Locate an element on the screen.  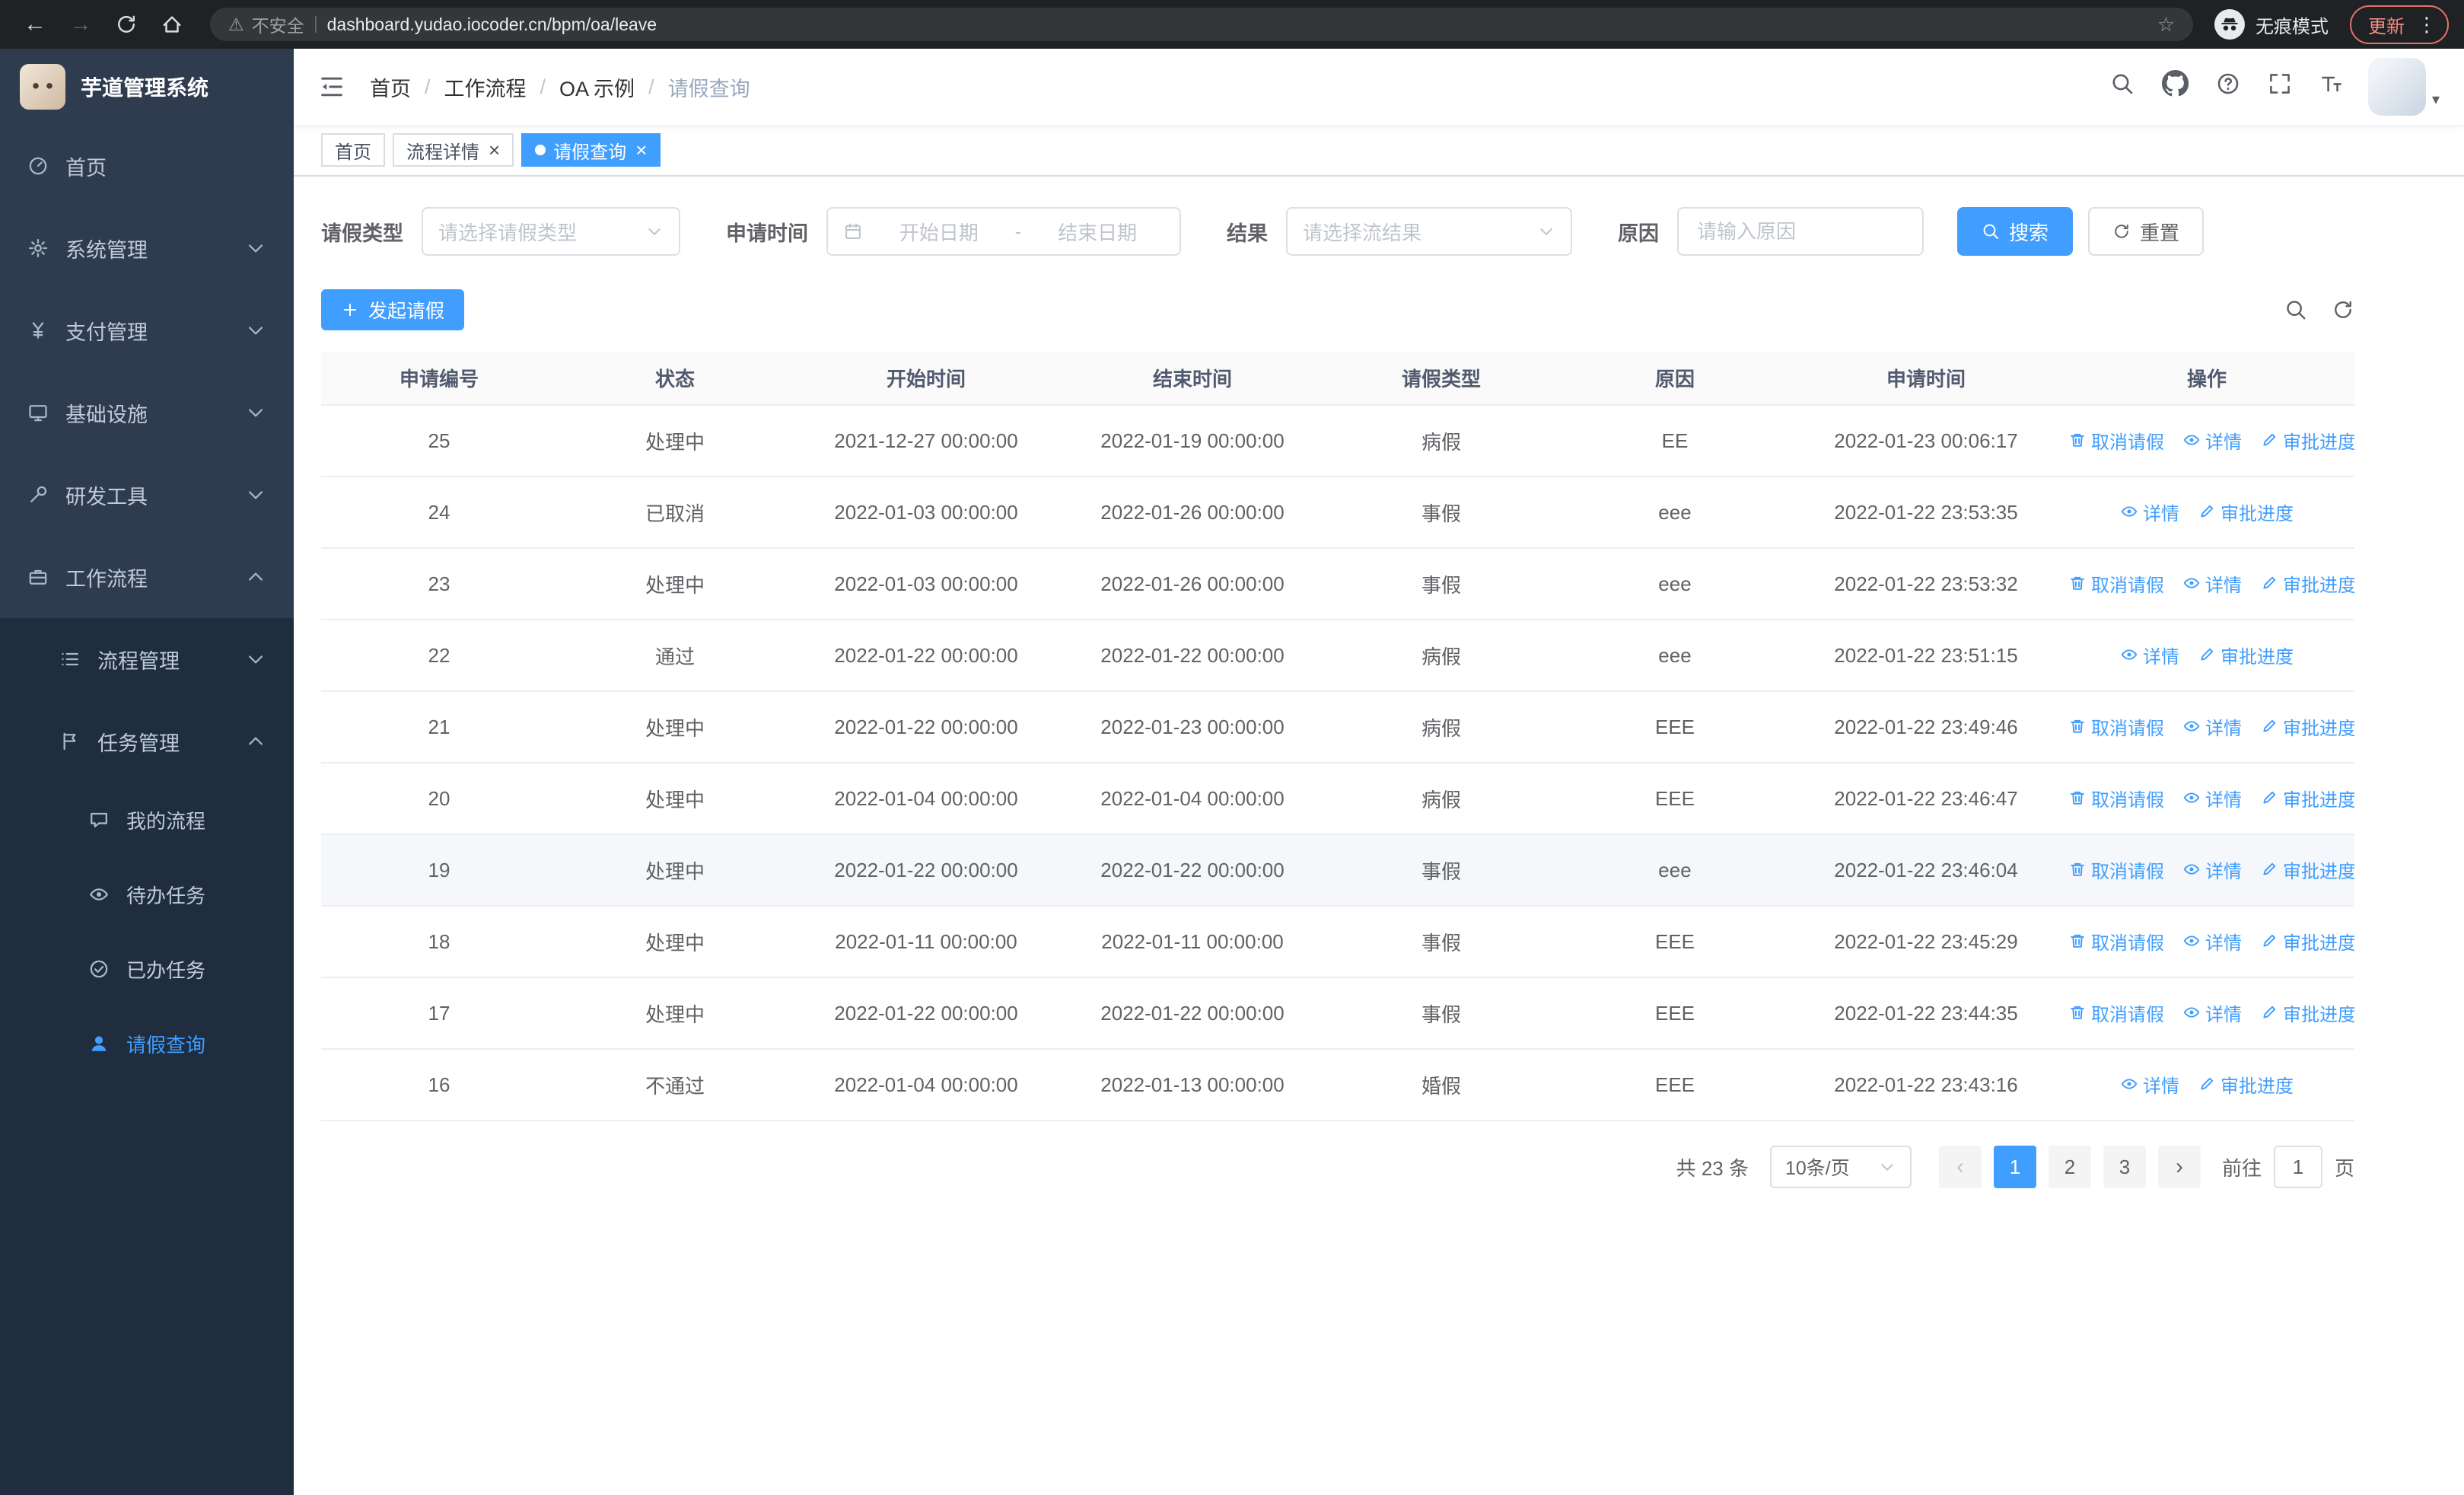
tab-process-detail: 流程详情 × is located at coordinates (453, 150).